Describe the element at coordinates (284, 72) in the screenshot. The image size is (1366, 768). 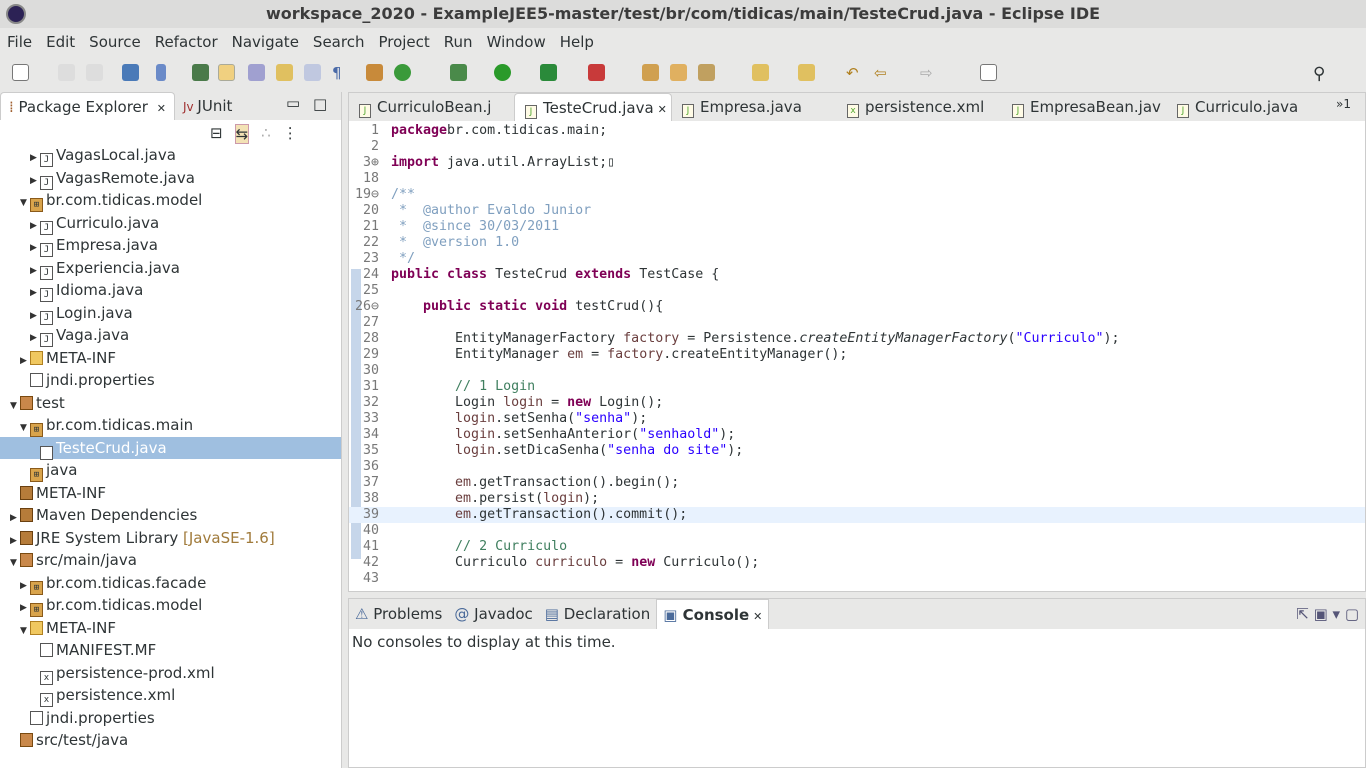
I see `next-annotation-icon` at that location.